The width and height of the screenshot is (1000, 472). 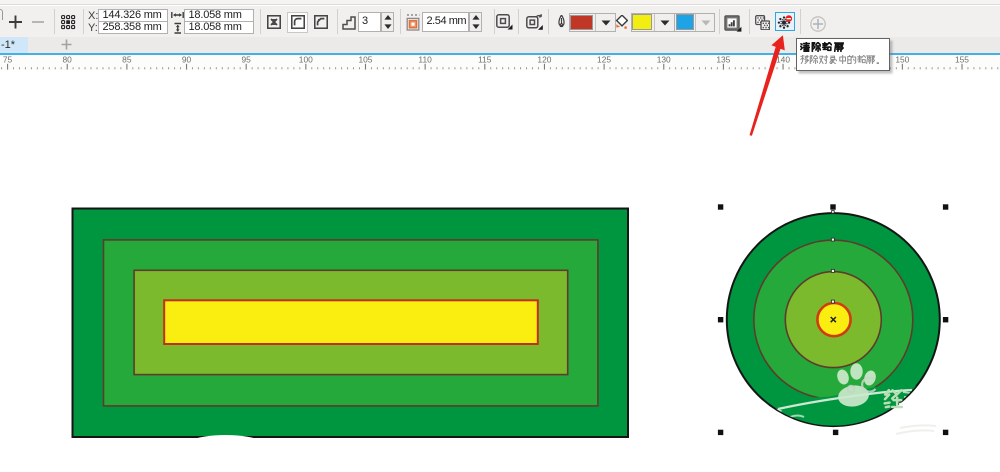 I want to click on svg-text: 155, so click(x=962, y=60).